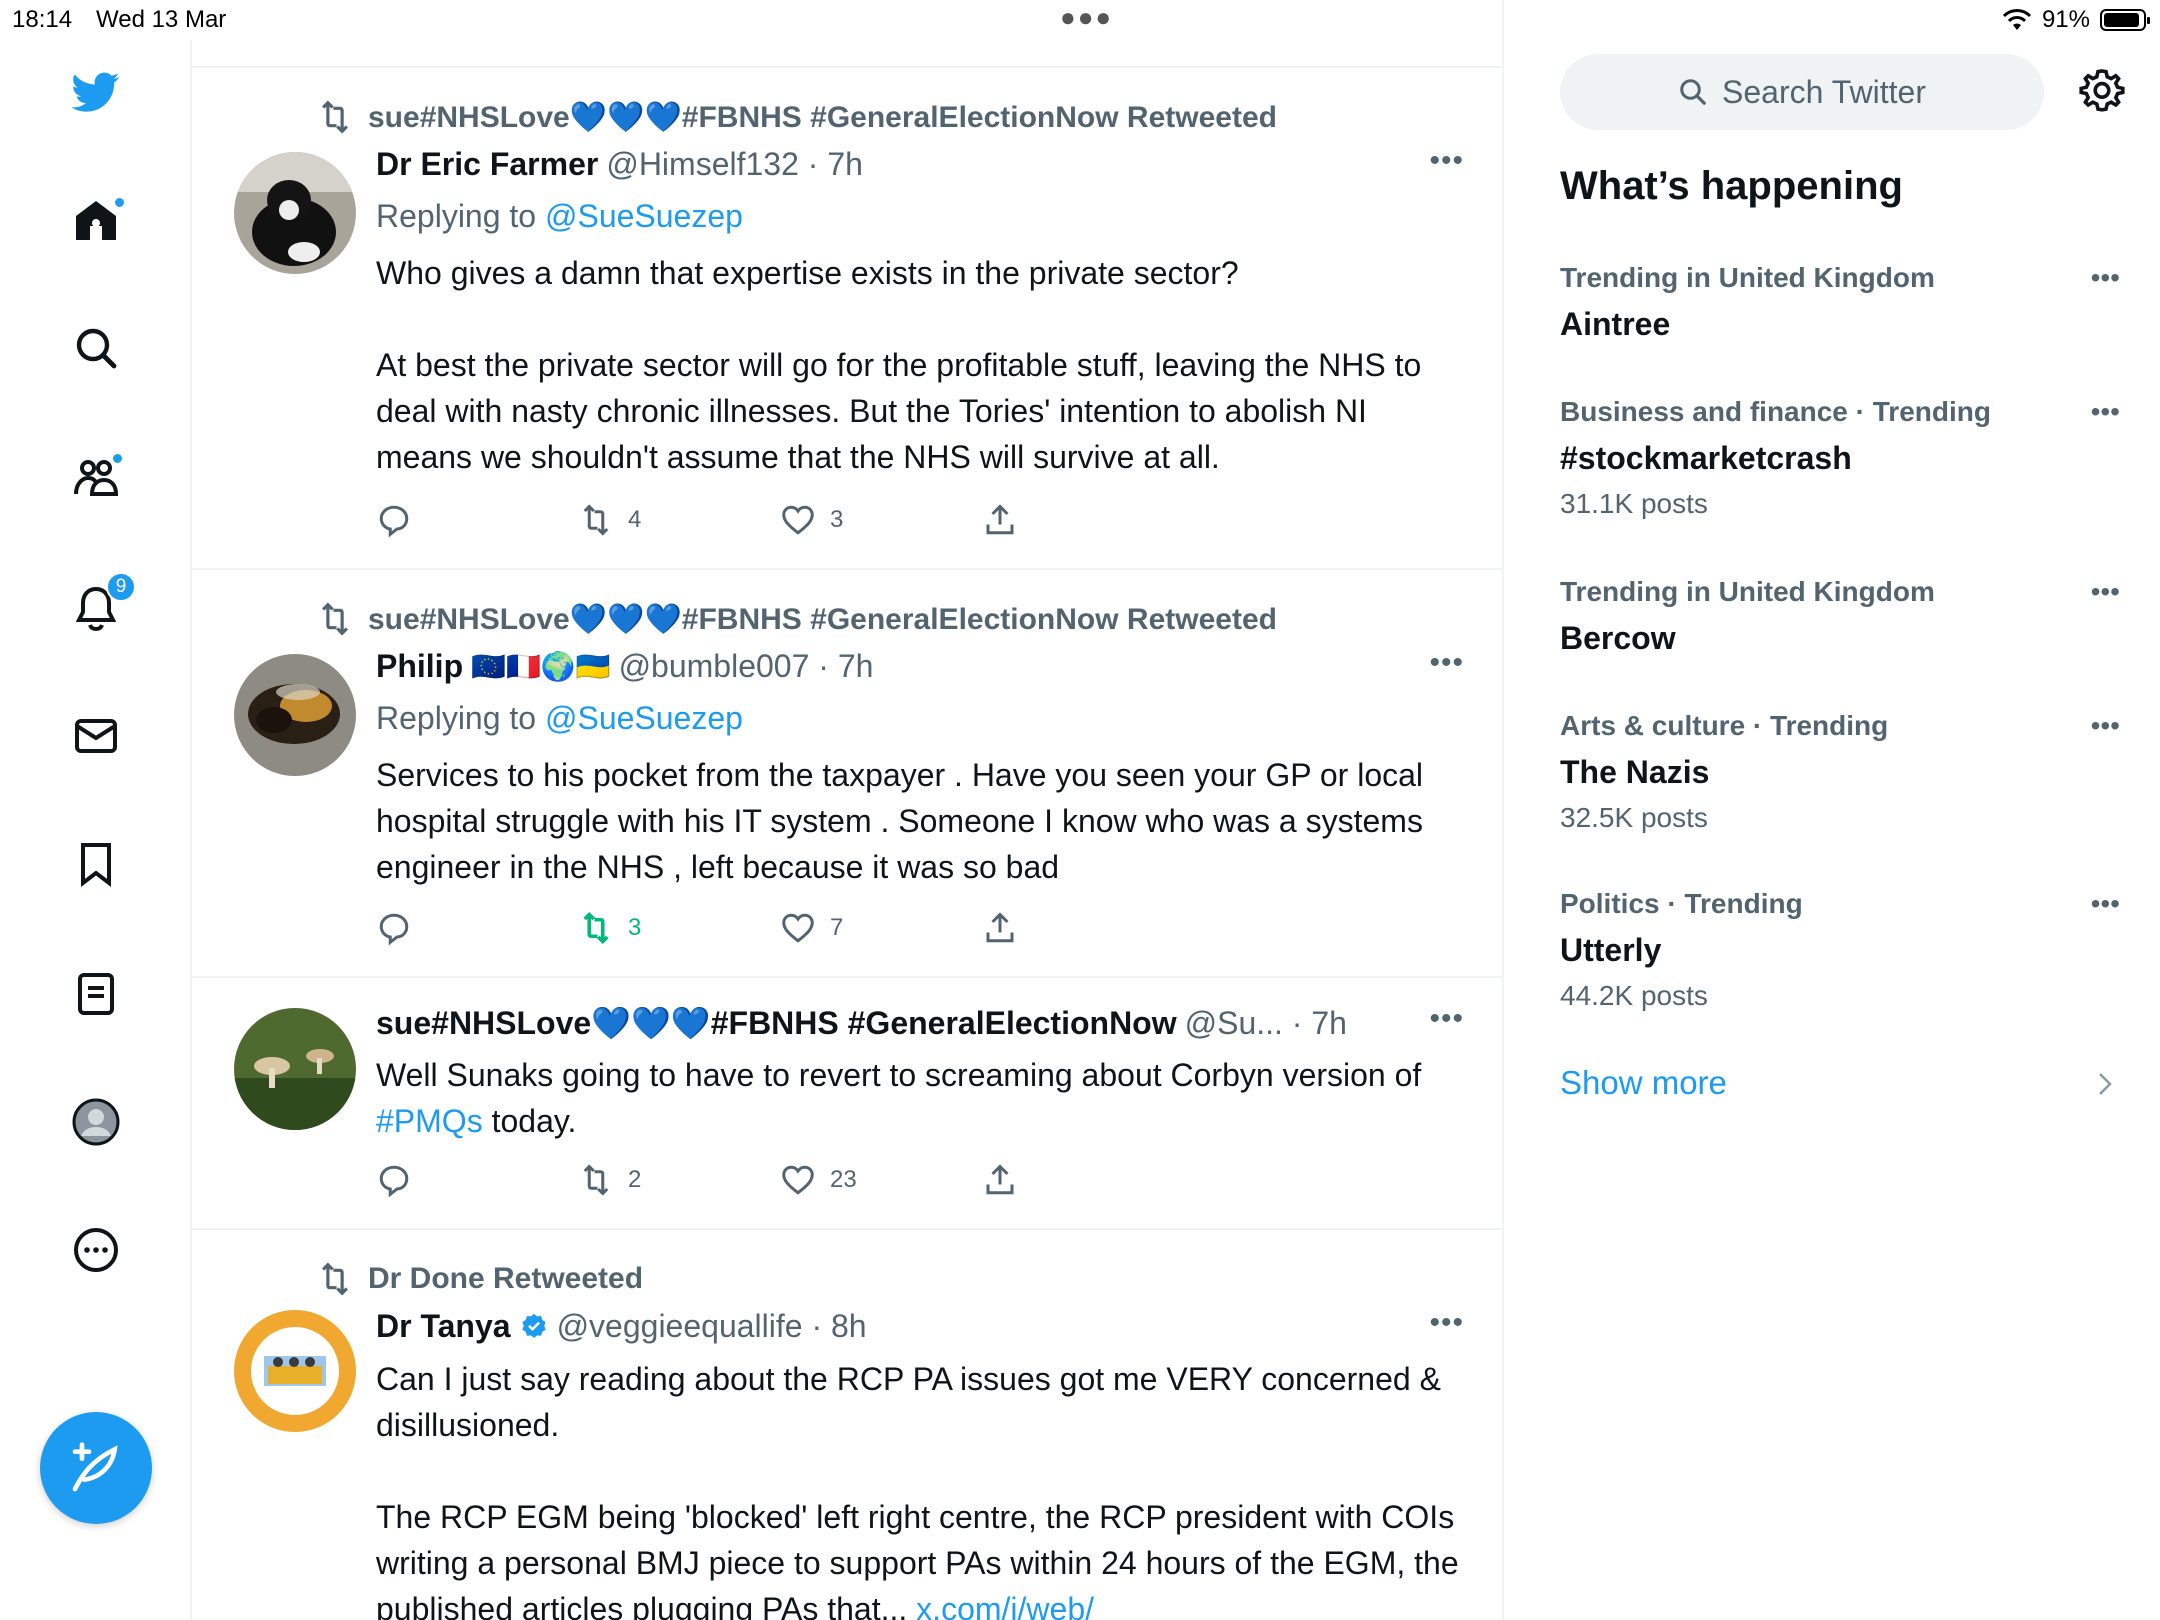 The width and height of the screenshot is (2160, 1620). I want to click on home-new-dot, so click(119, 202).